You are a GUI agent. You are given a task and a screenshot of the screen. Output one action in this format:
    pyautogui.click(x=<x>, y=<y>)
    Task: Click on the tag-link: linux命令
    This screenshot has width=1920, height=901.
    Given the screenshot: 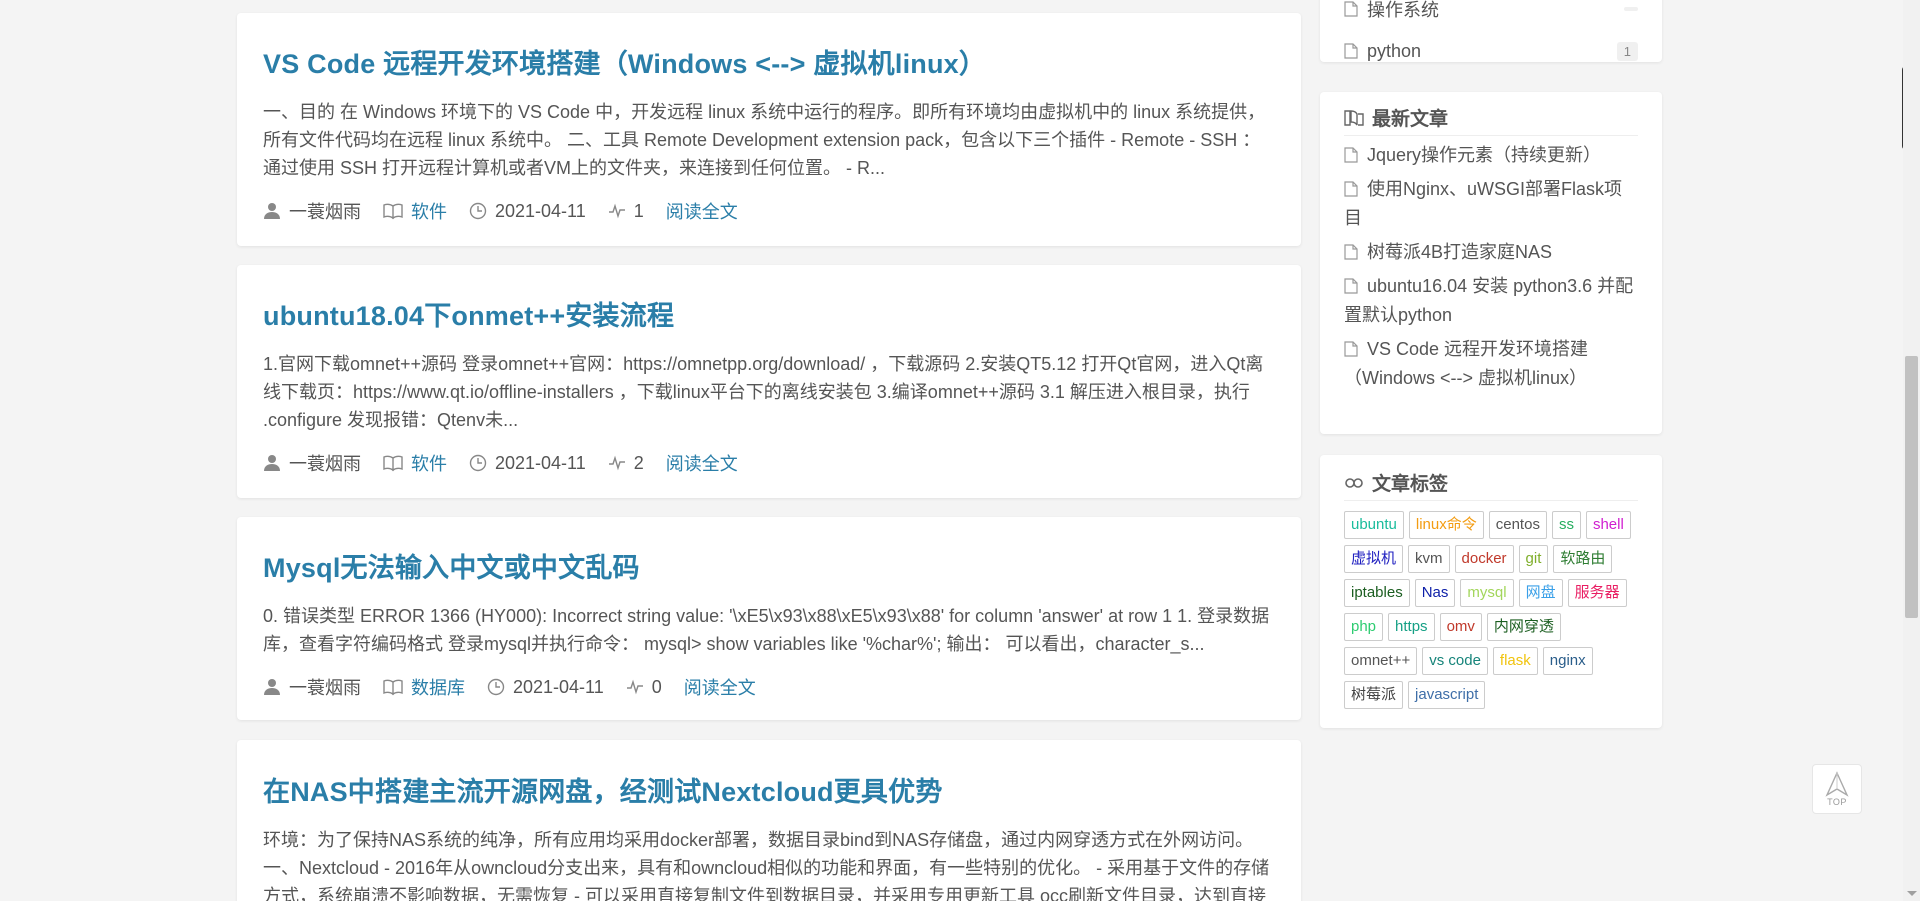 What is the action you would take?
    pyautogui.click(x=1446, y=525)
    